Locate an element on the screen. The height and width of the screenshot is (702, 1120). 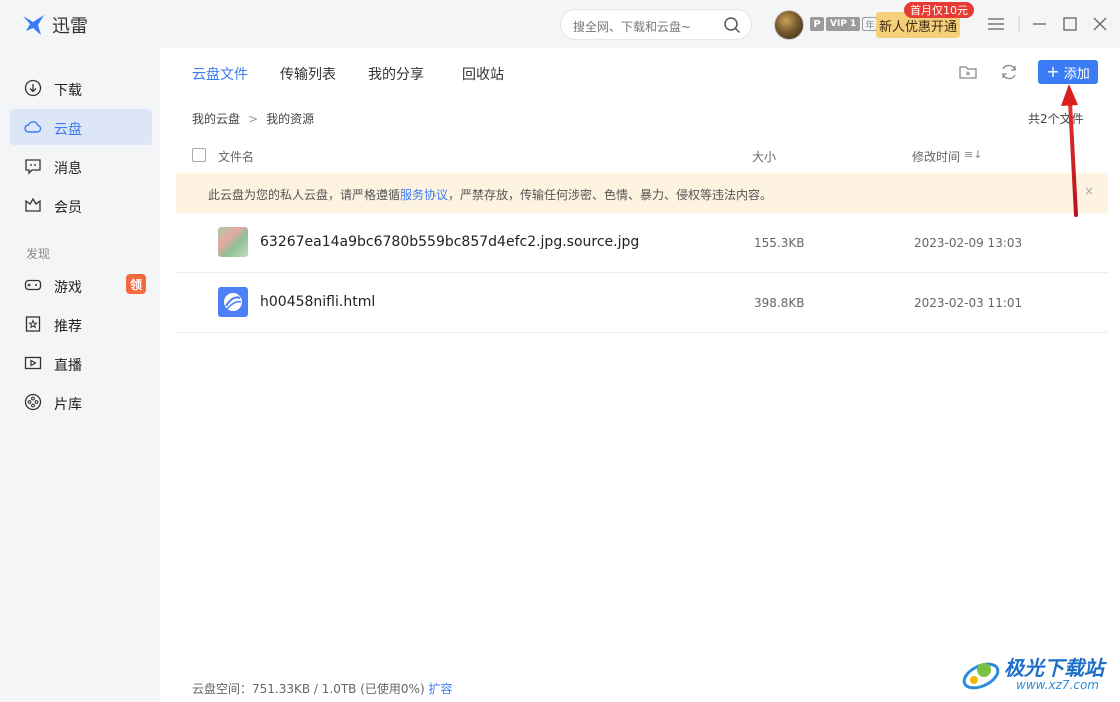
tab-my-shares: 我的分享 is located at coordinates (396, 74).